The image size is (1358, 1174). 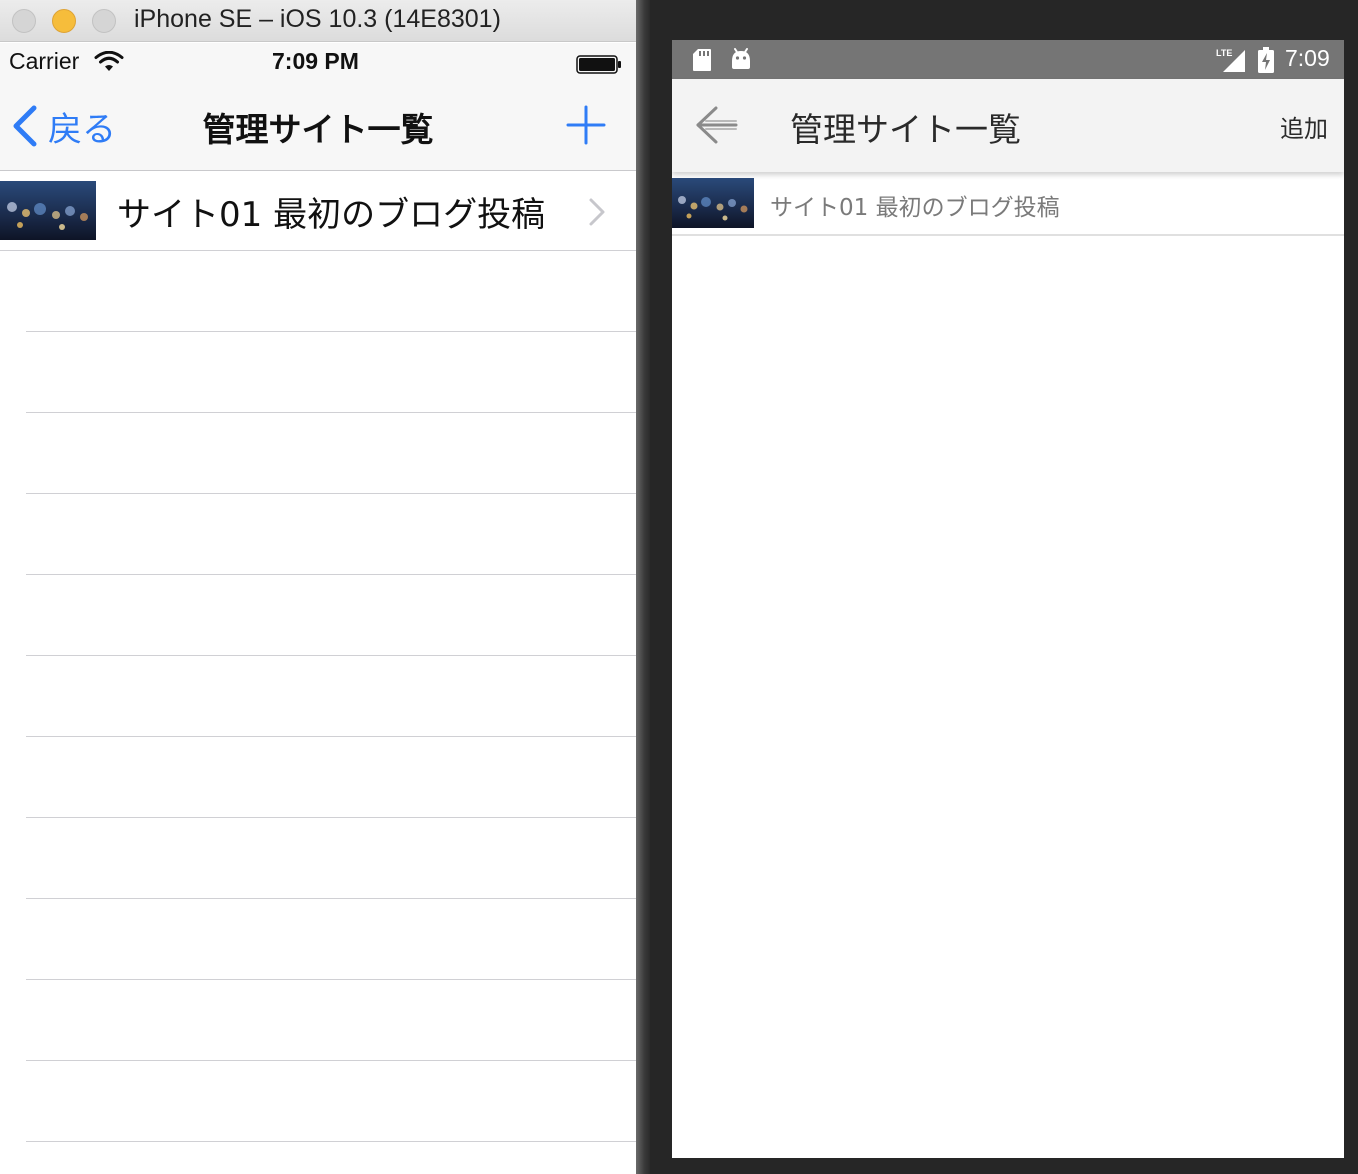 What do you see at coordinates (1304, 126) in the screenshot?
I see `add-button: 追加` at bounding box center [1304, 126].